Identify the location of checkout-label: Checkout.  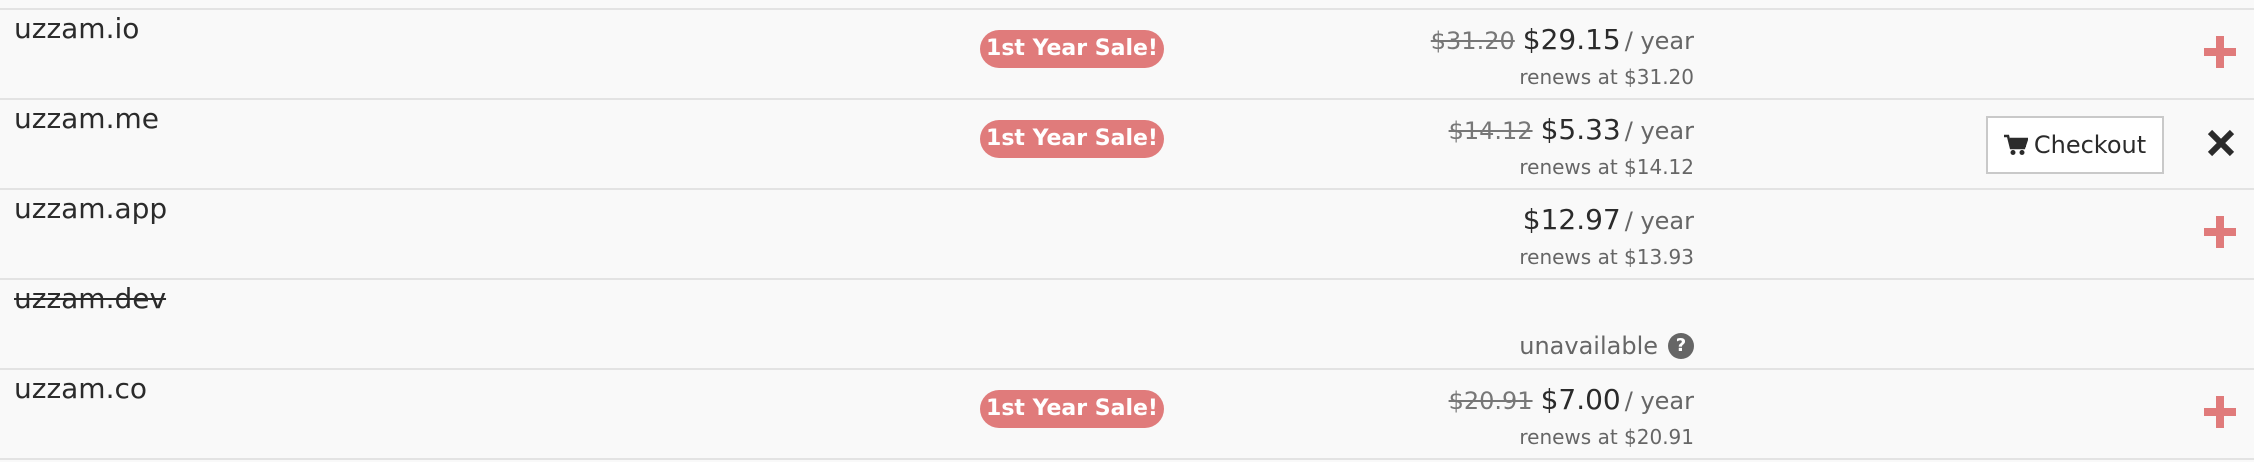
(2090, 145).